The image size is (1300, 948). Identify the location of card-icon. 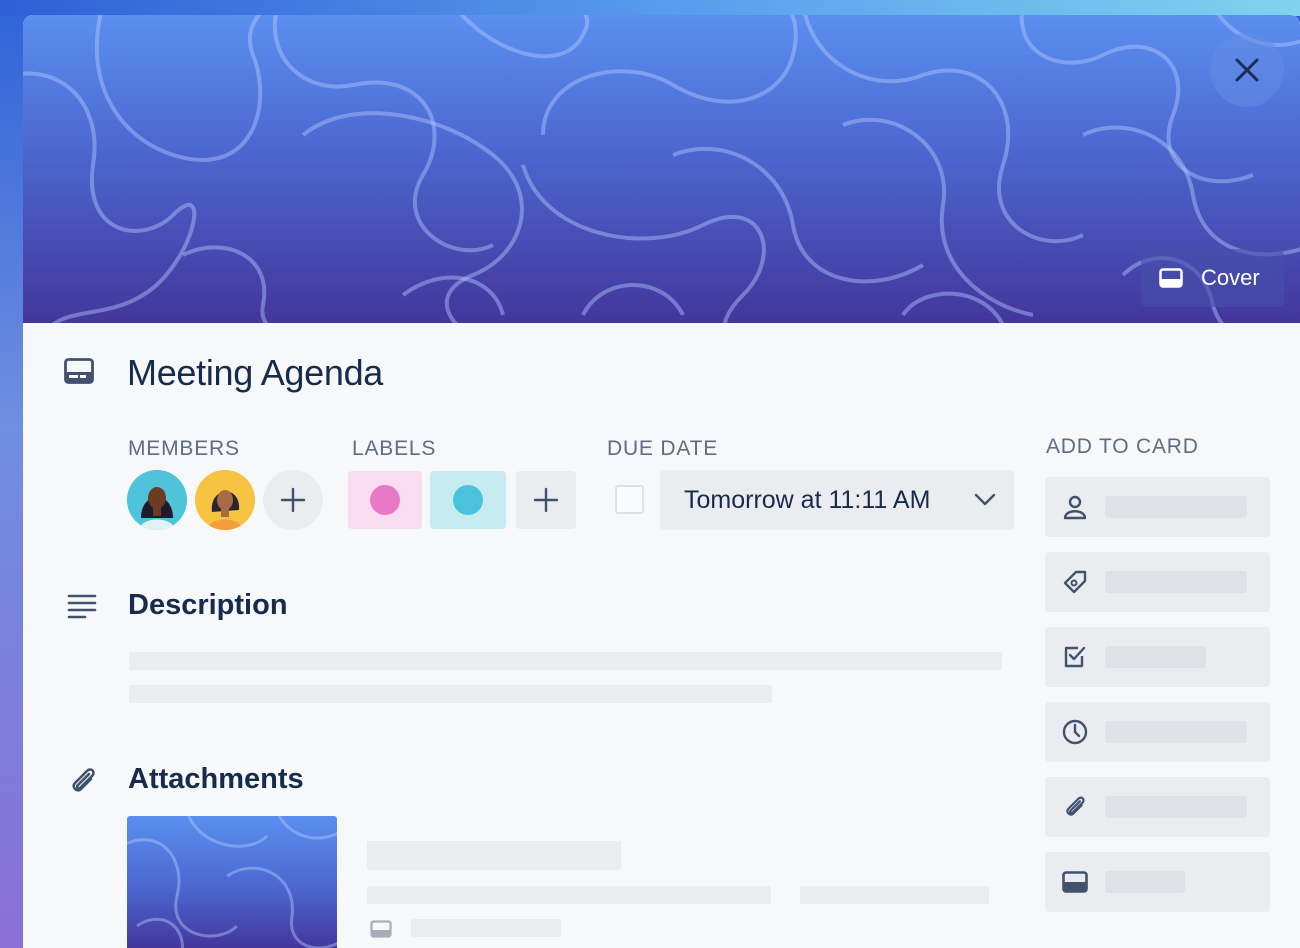
(79, 373).